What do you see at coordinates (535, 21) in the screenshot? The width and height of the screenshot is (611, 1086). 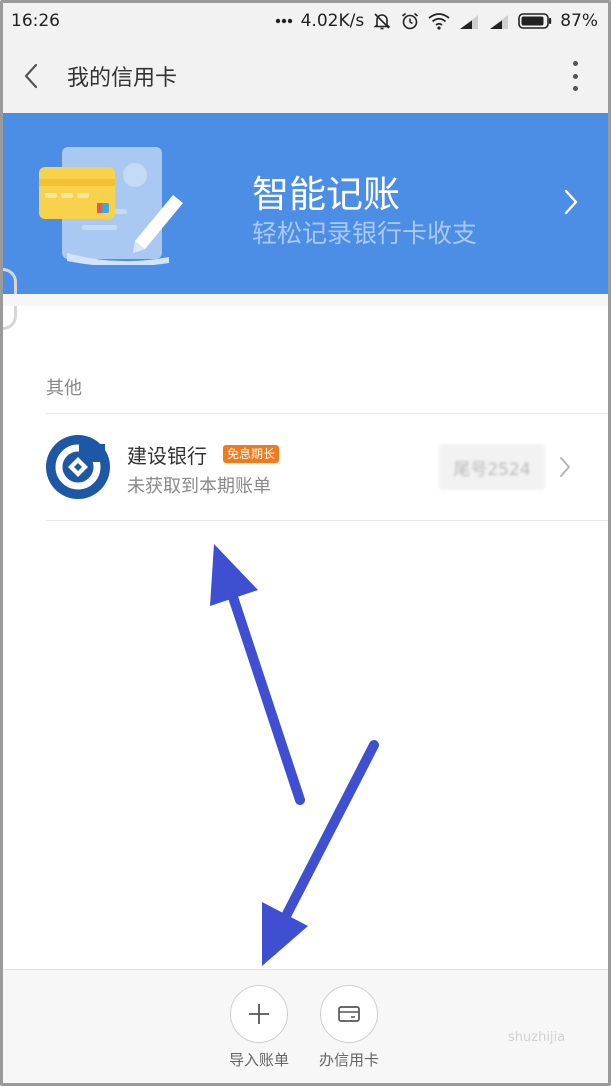 I see `battery-icon` at bounding box center [535, 21].